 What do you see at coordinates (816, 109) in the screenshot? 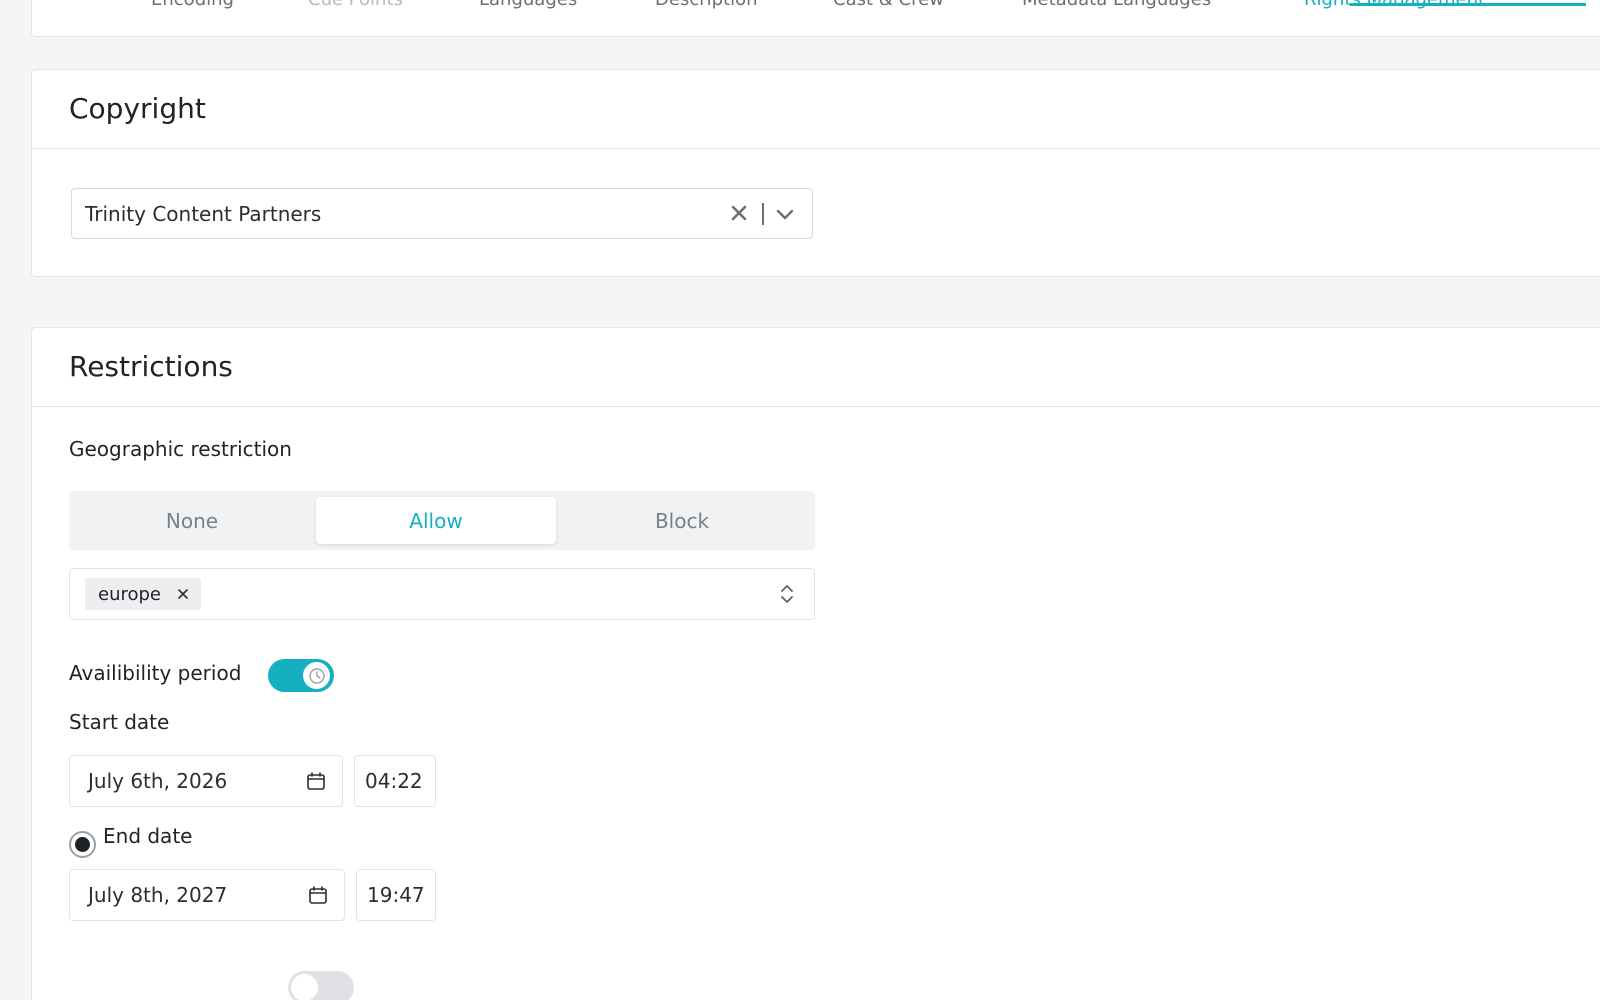
I see `copyright-header: Copyright` at bounding box center [816, 109].